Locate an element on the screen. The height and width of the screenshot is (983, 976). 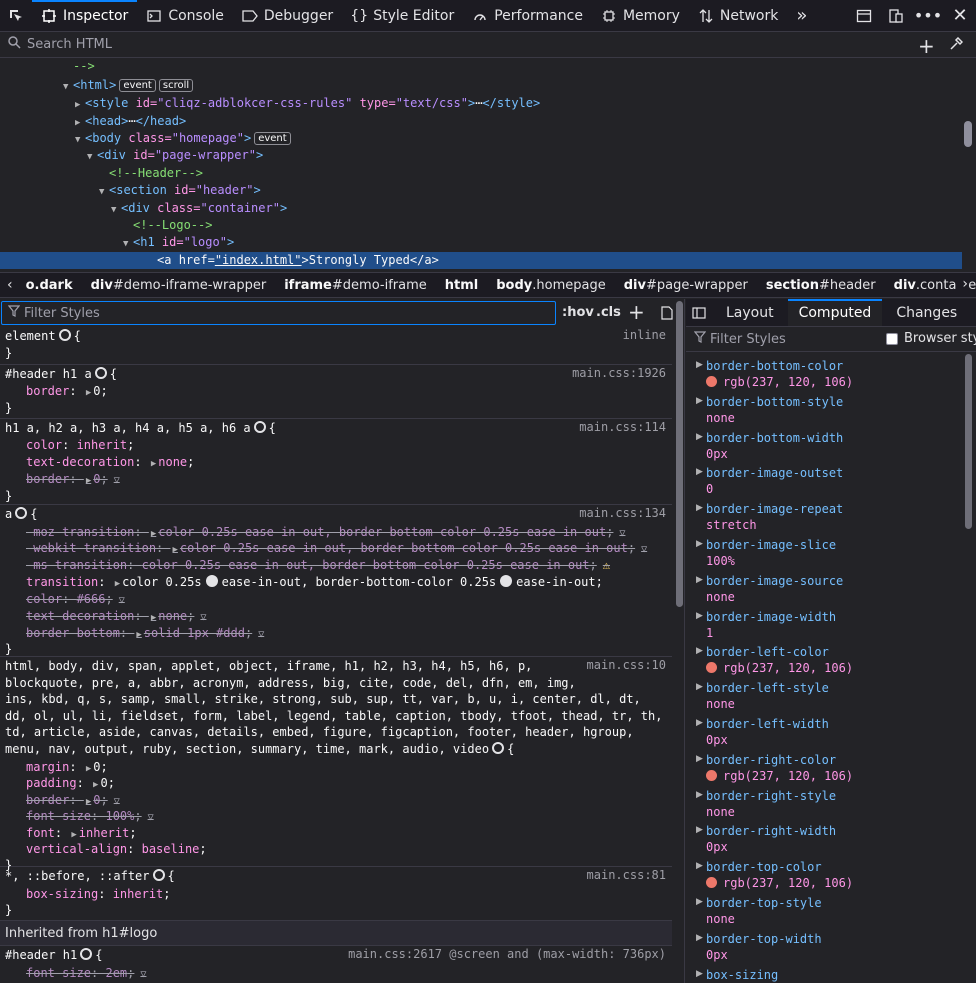
declaration: vertical-align: baseline; is located at coordinates (116, 849).